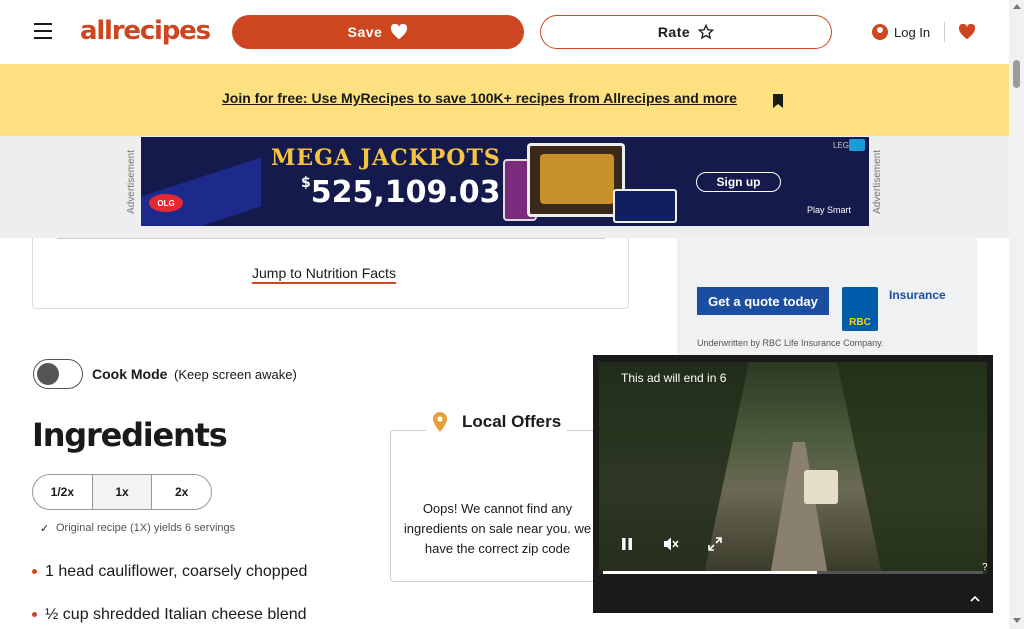 The image size is (1024, 629). I want to click on logo-text: allrecipes, so click(145, 31).